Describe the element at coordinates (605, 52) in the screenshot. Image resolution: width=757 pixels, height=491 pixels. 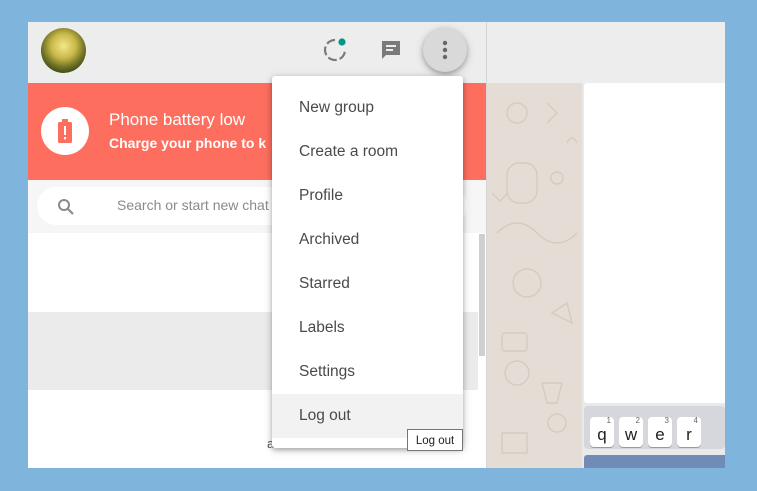
I see `chat-header` at that location.